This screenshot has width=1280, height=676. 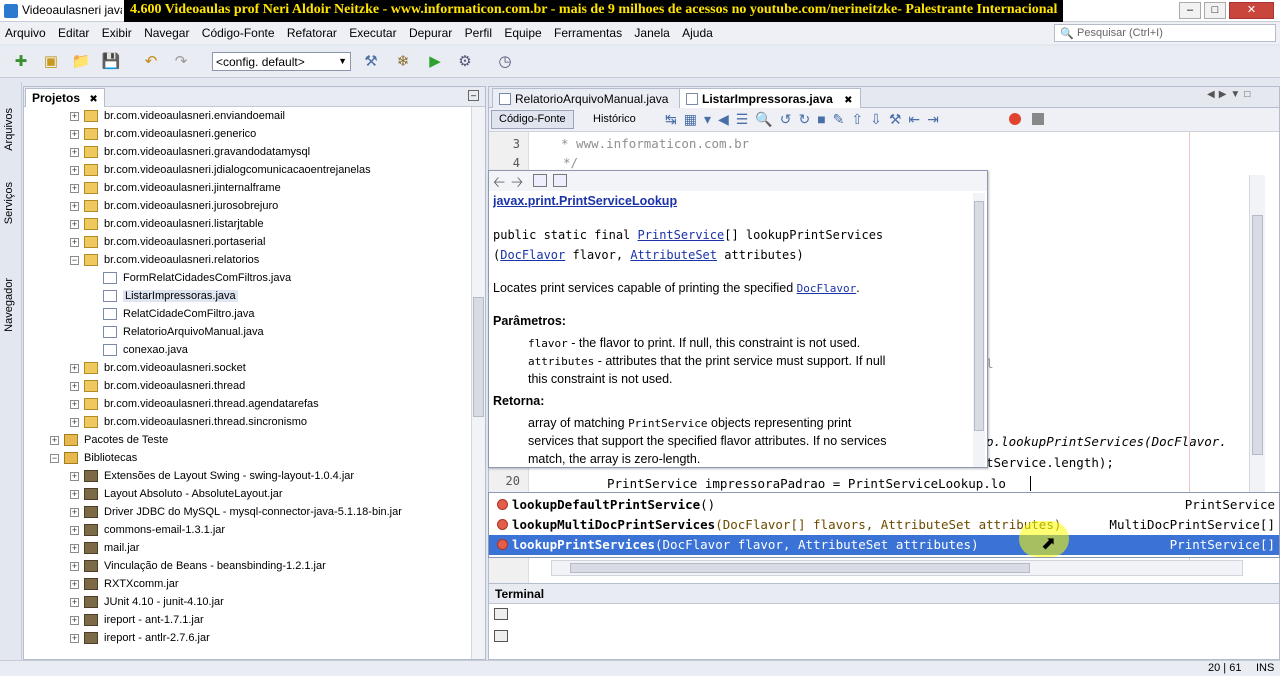 What do you see at coordinates (73, 31) in the screenshot?
I see `menu-editar: Editar` at bounding box center [73, 31].